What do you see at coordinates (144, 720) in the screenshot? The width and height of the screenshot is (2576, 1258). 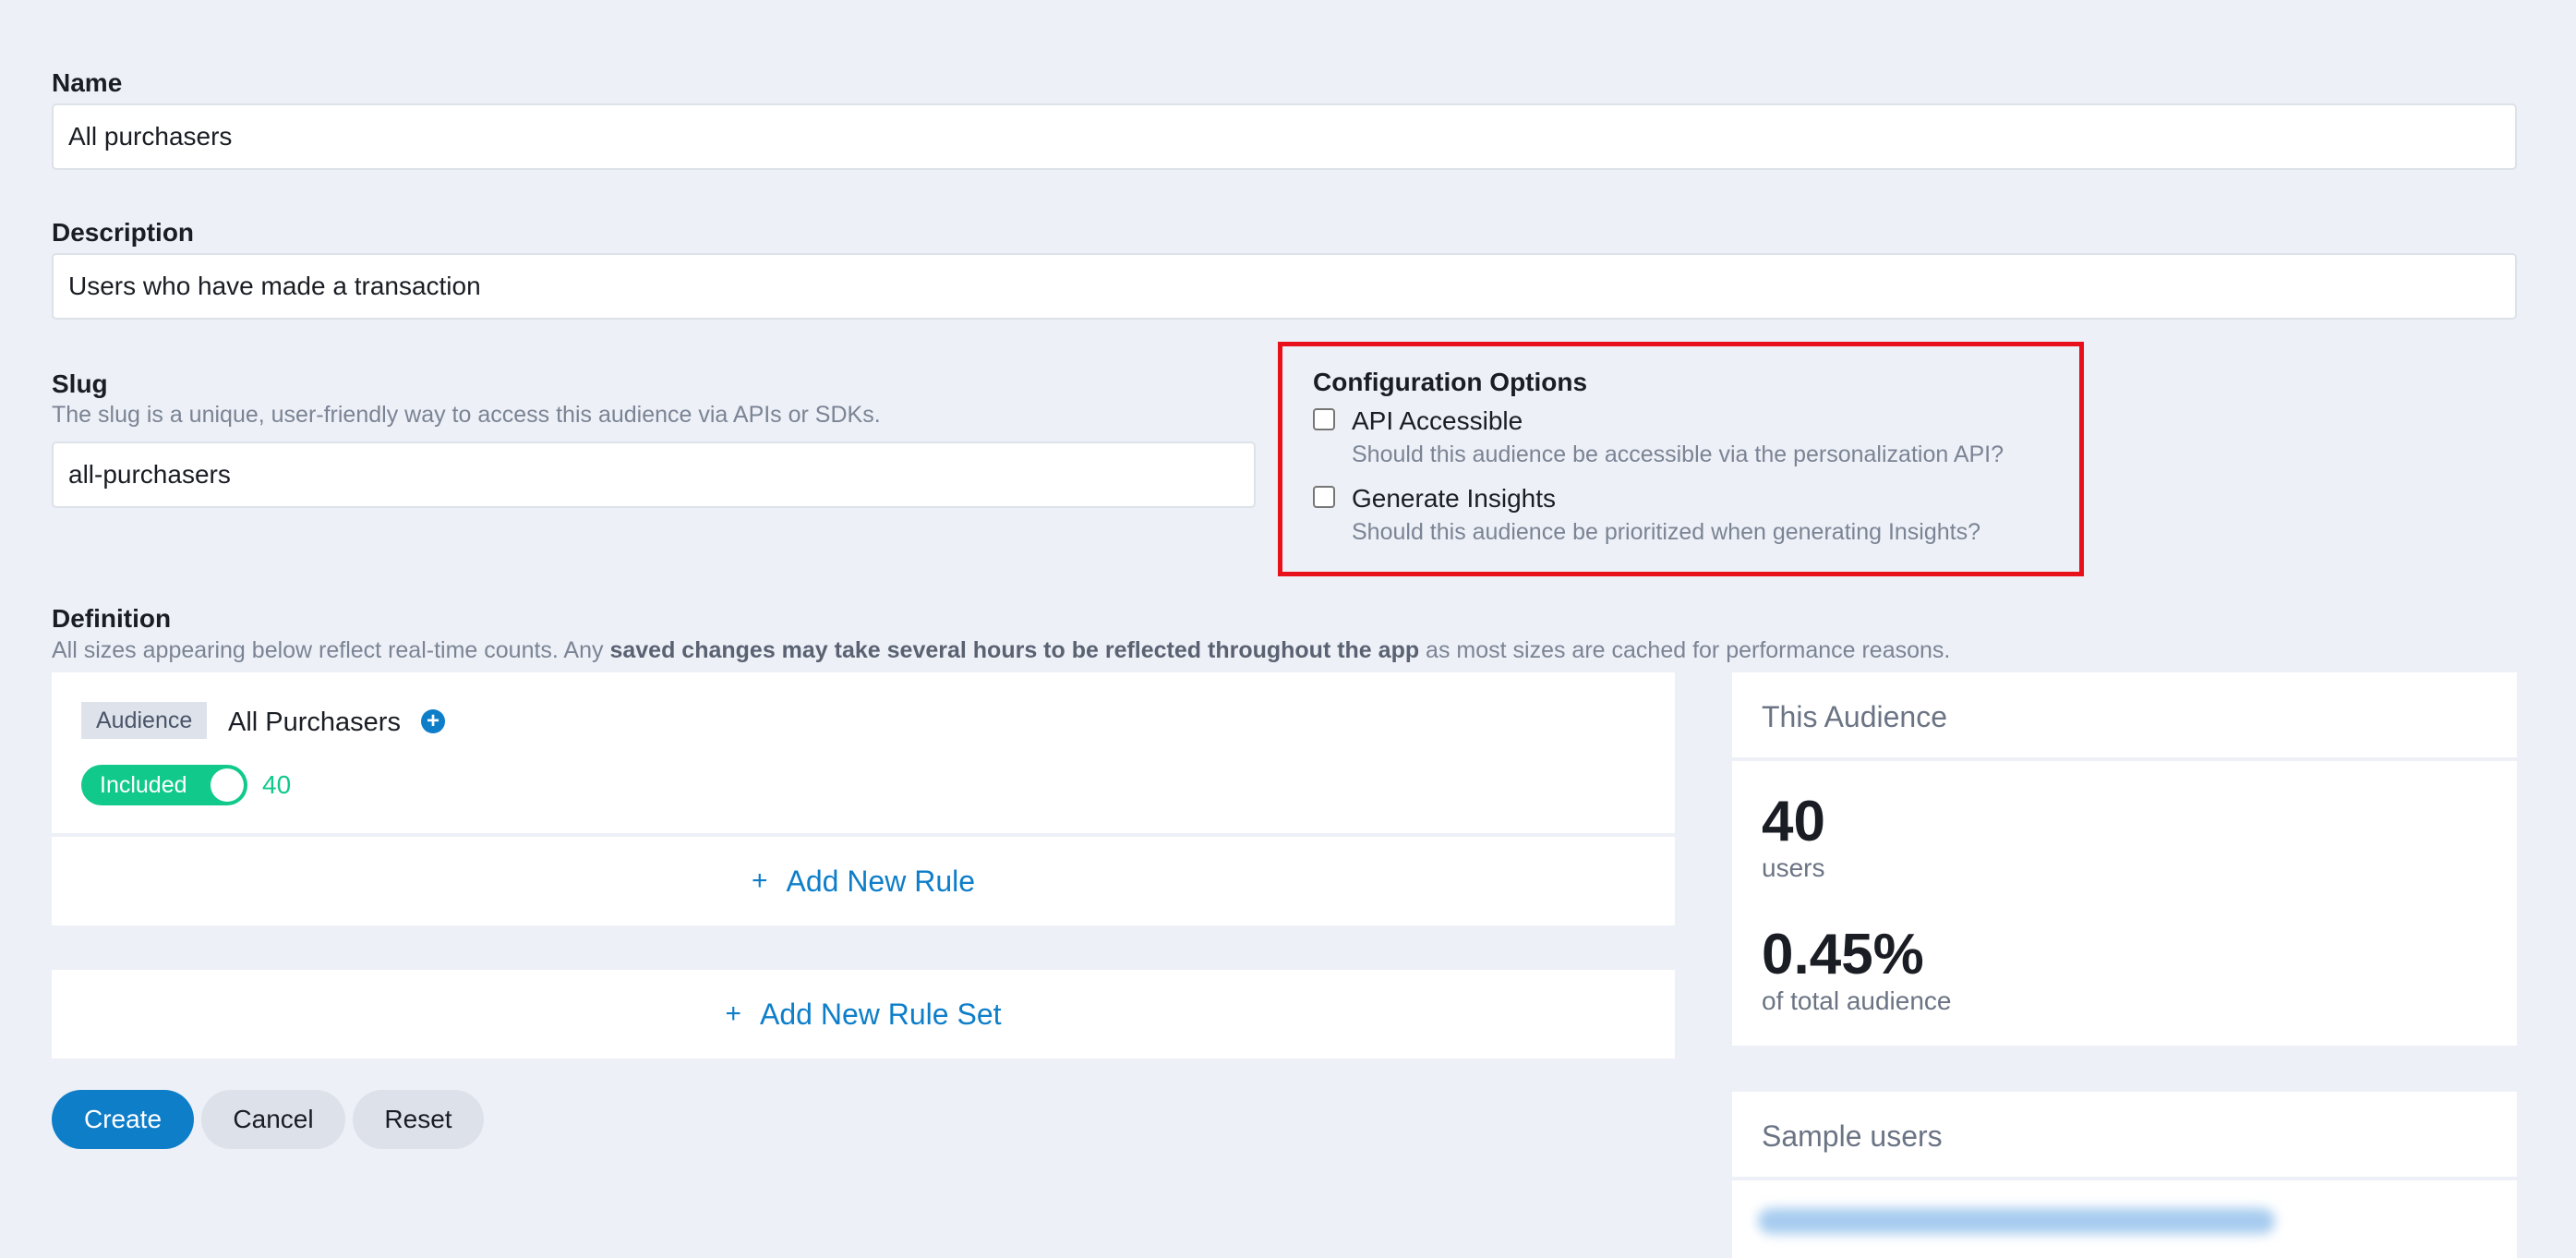 I see `rule-type-tag: Audience` at bounding box center [144, 720].